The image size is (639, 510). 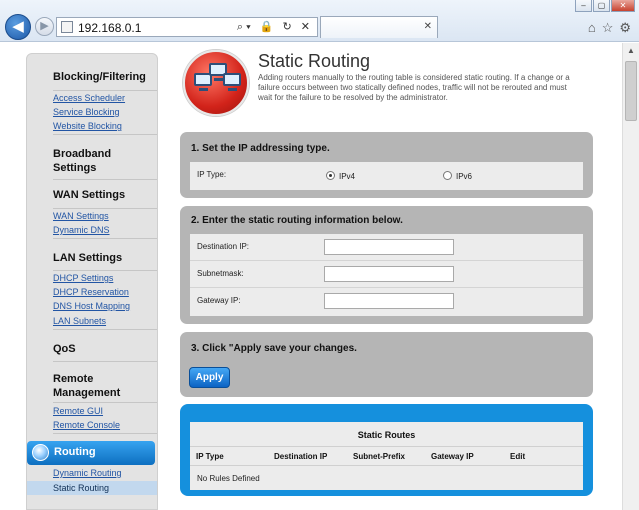 I want to click on sidebar-heading-qos: QoS, so click(x=64, y=349).